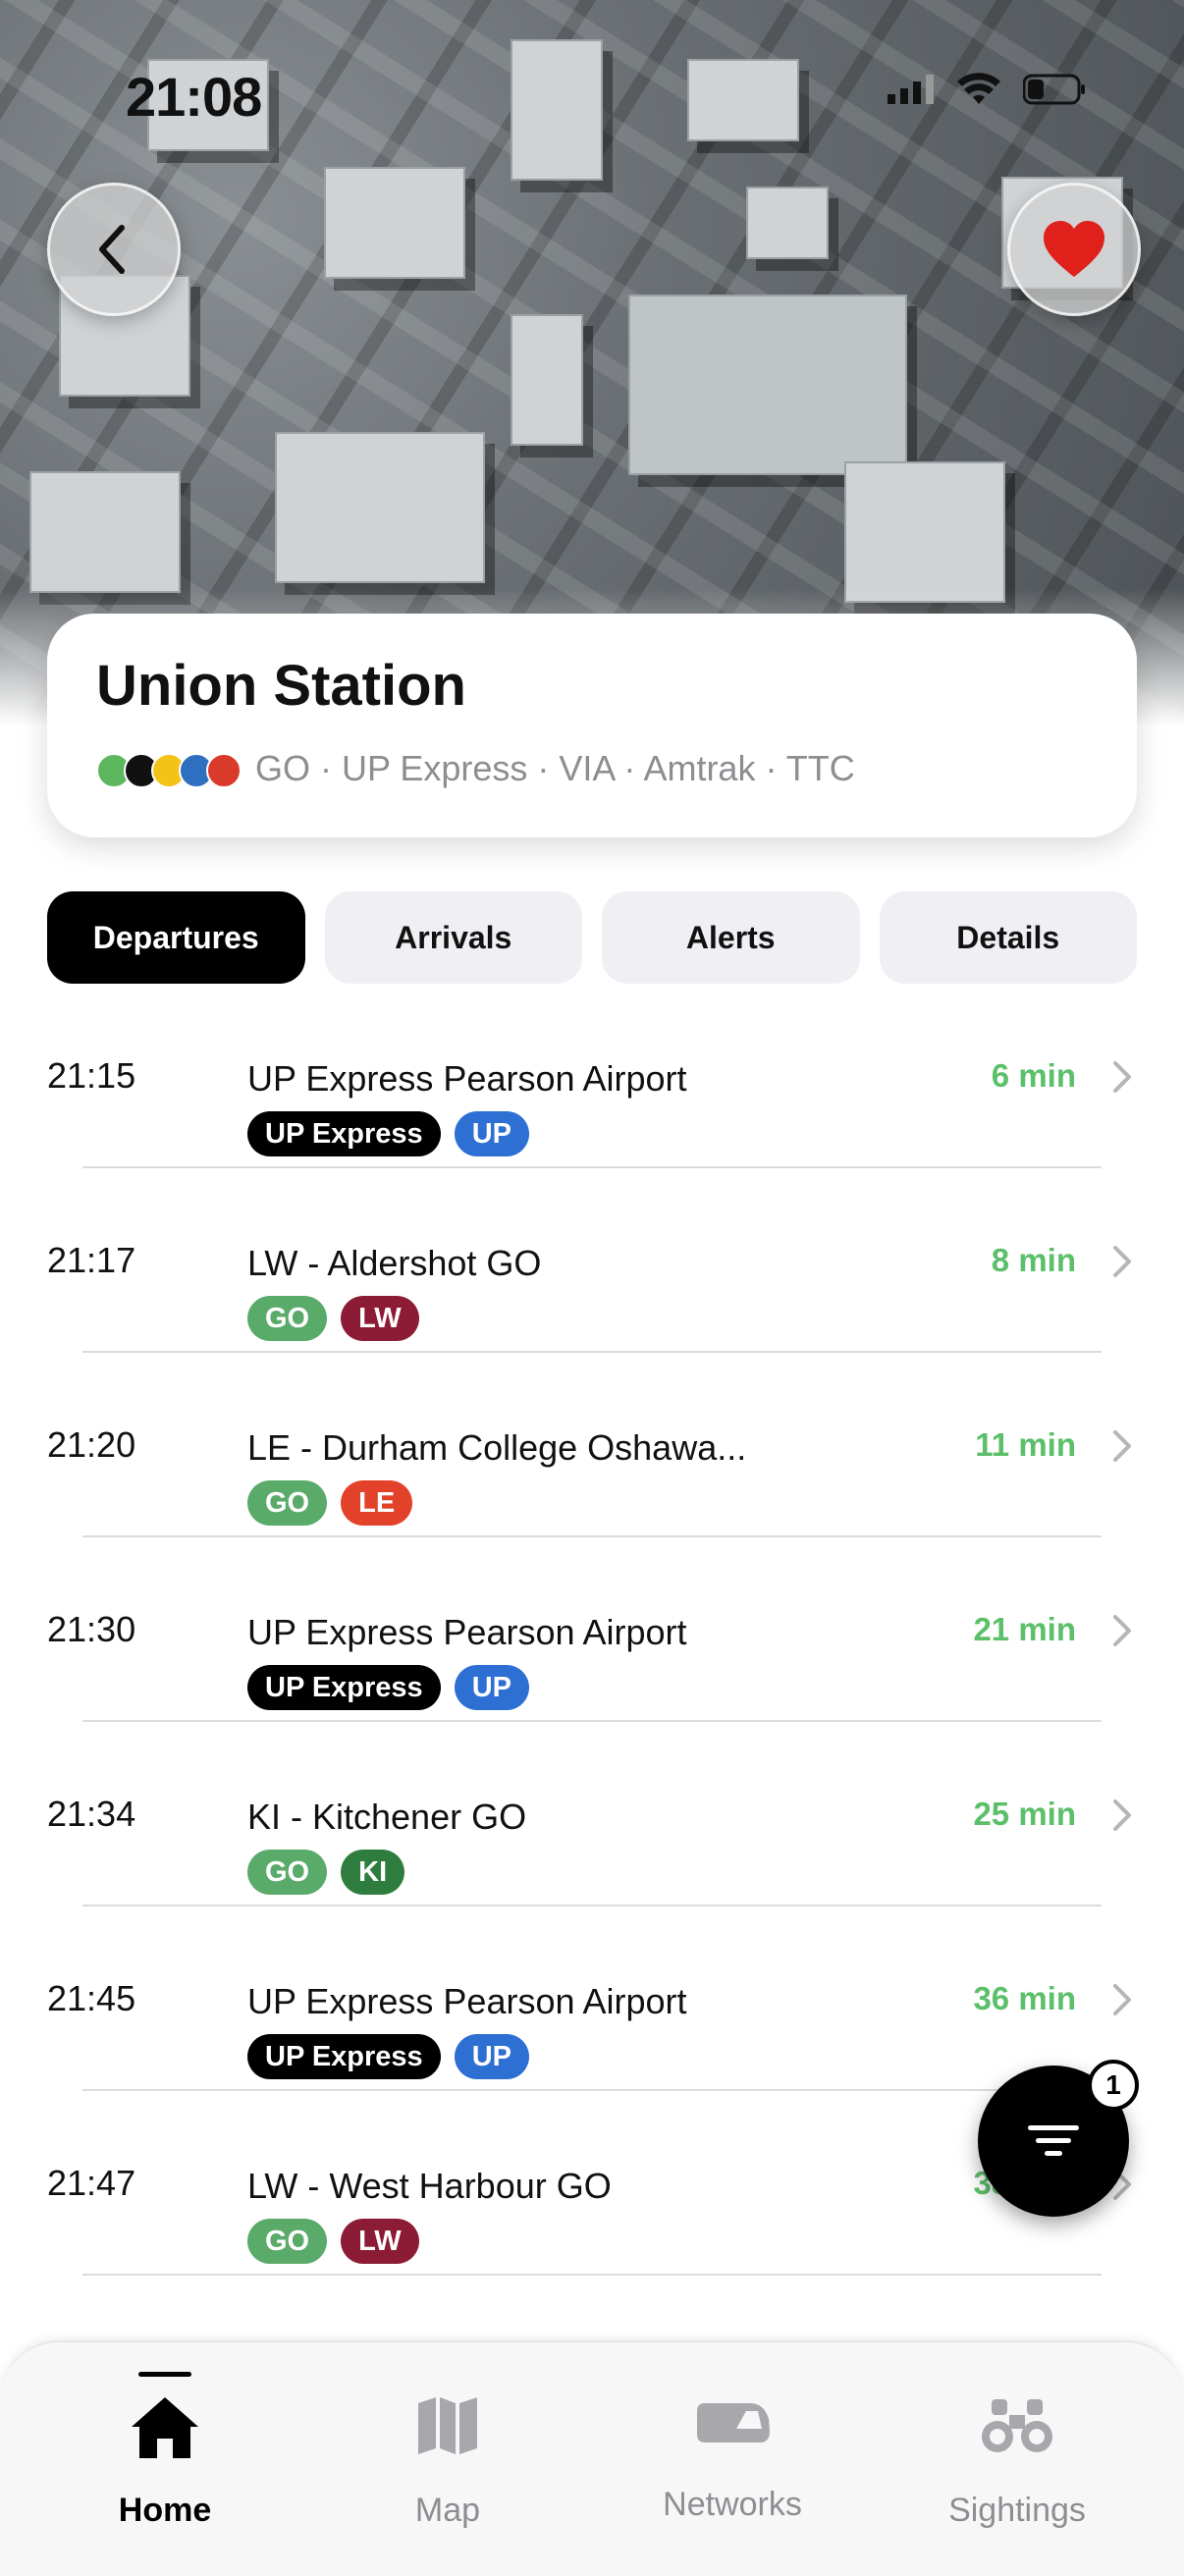 The image size is (1184, 2576). I want to click on row-divider, so click(592, 2275).